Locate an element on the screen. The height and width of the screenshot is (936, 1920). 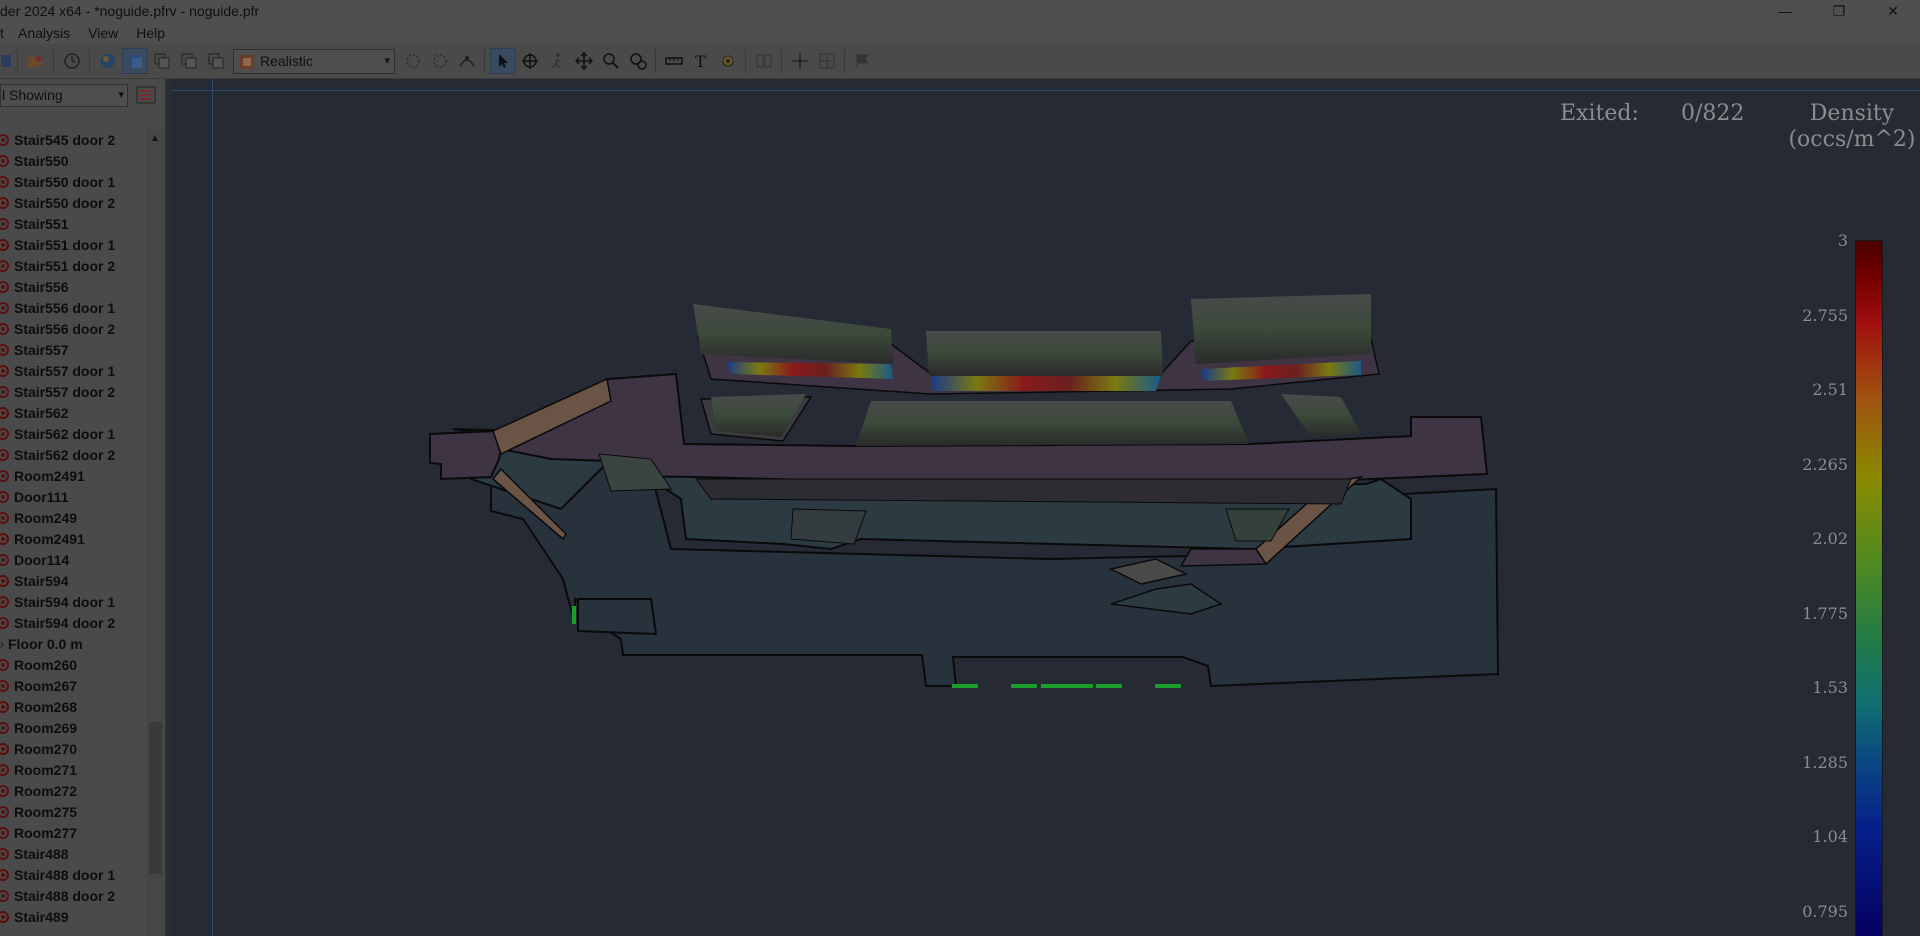
tree-item: Stair551 is located at coordinates (74, 223).